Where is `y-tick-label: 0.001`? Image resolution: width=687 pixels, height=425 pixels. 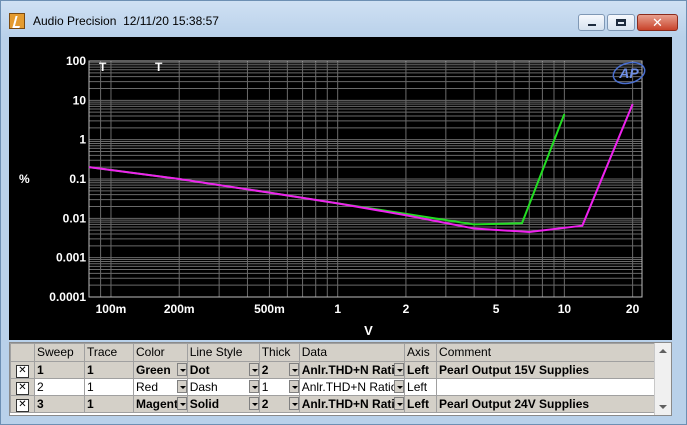 y-tick-label: 0.001 is located at coordinates (71, 258).